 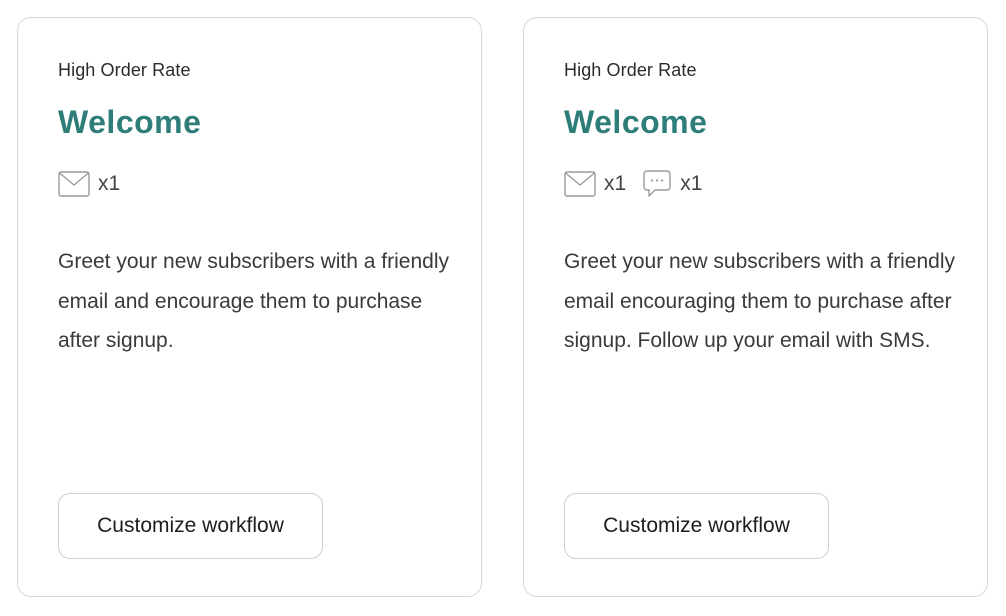 What do you see at coordinates (641, 184) in the screenshot?
I see `channel-list: x1 x1` at bounding box center [641, 184].